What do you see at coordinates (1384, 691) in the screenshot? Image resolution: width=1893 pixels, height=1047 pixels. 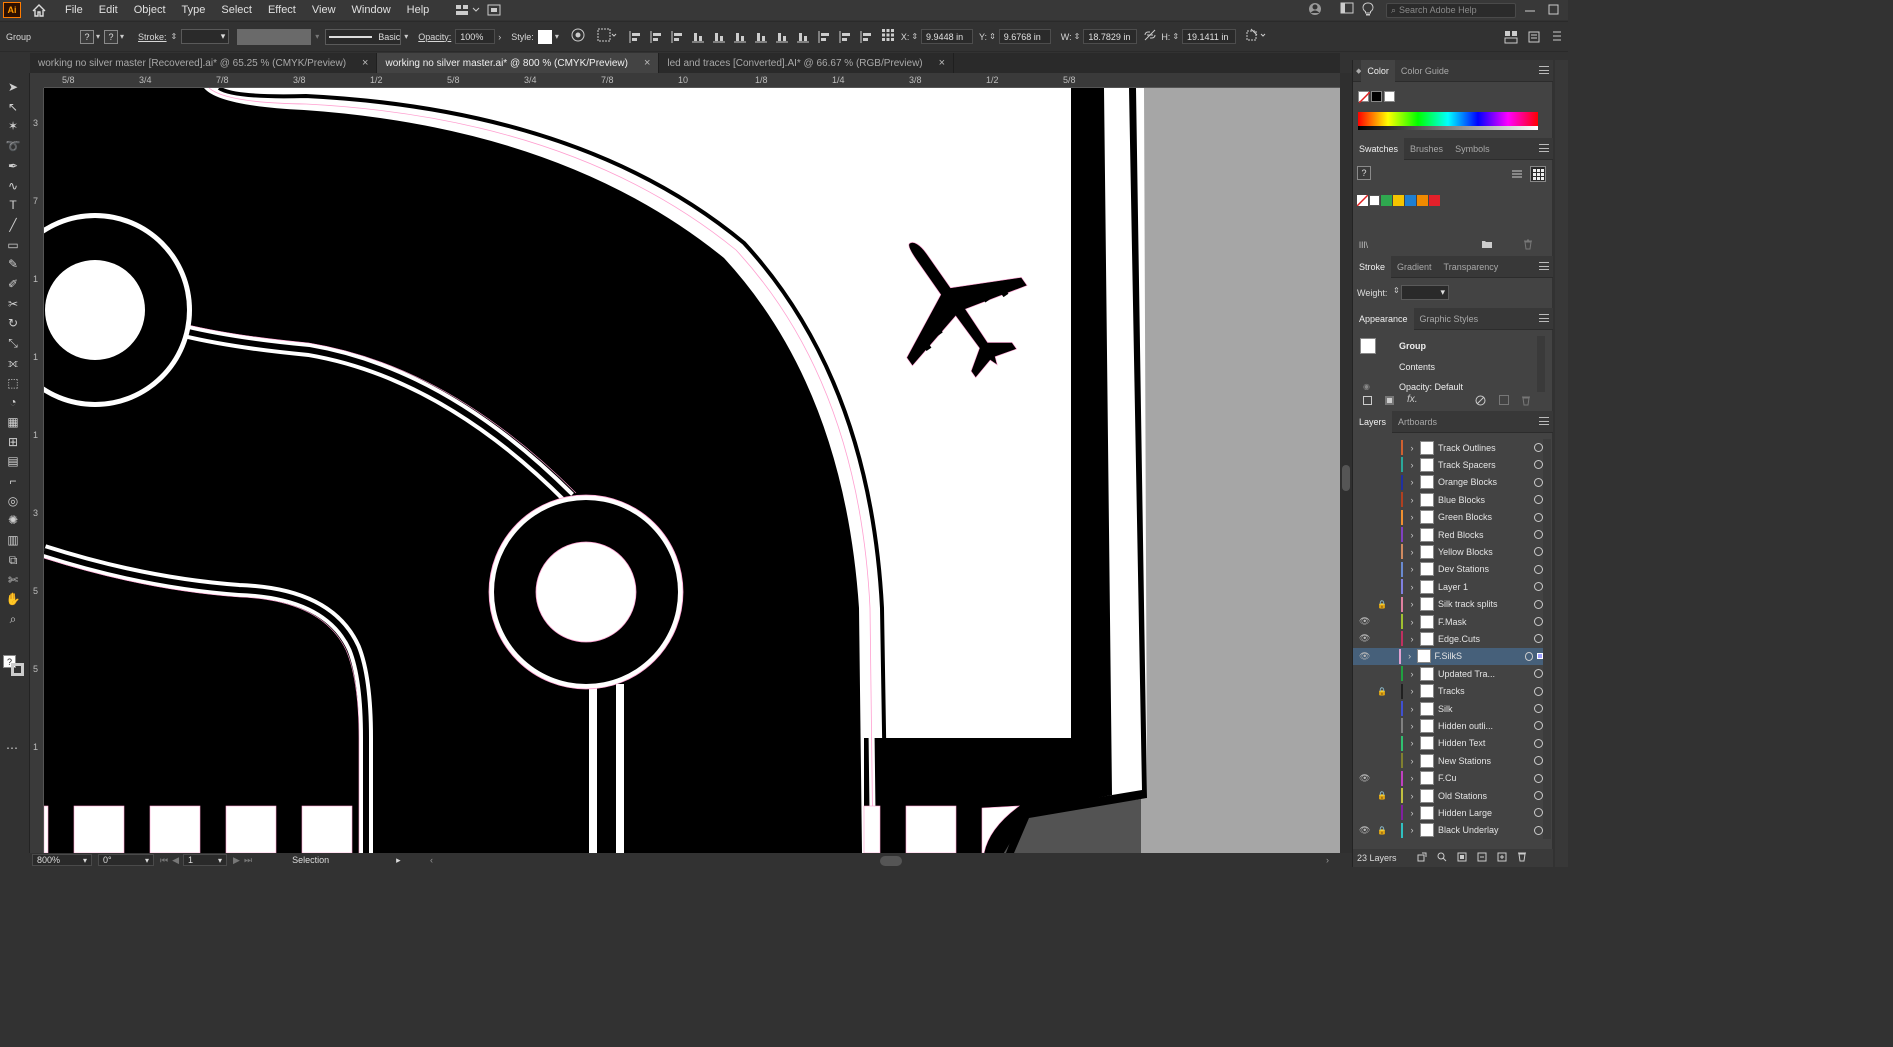 I see `layer-lock-icon: 🔒` at bounding box center [1384, 691].